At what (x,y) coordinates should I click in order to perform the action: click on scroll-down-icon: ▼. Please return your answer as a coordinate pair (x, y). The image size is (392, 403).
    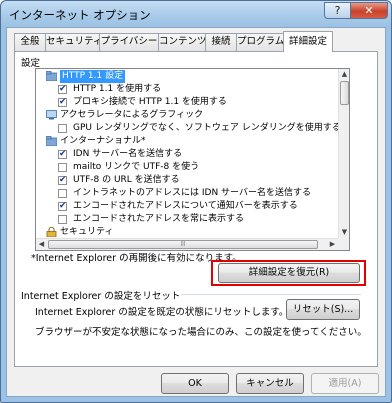
    Looking at the image, I should click on (344, 232).